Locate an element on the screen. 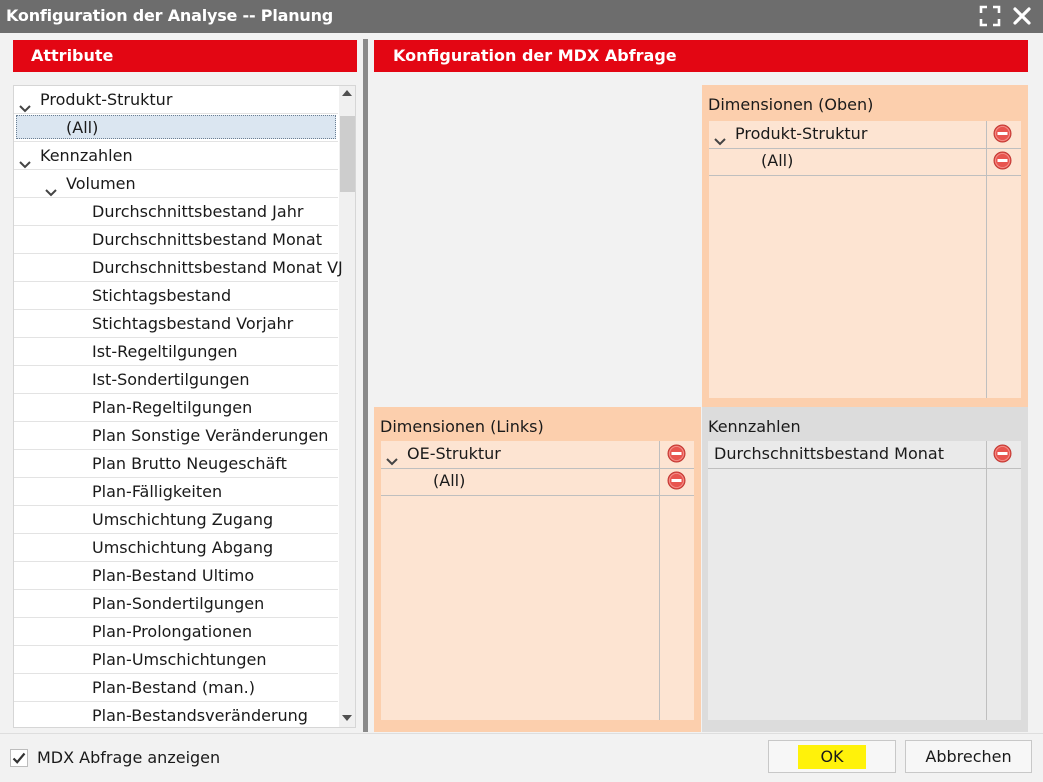 This screenshot has height=782, width=1043. dim_left-item: (All) is located at coordinates (537, 481).